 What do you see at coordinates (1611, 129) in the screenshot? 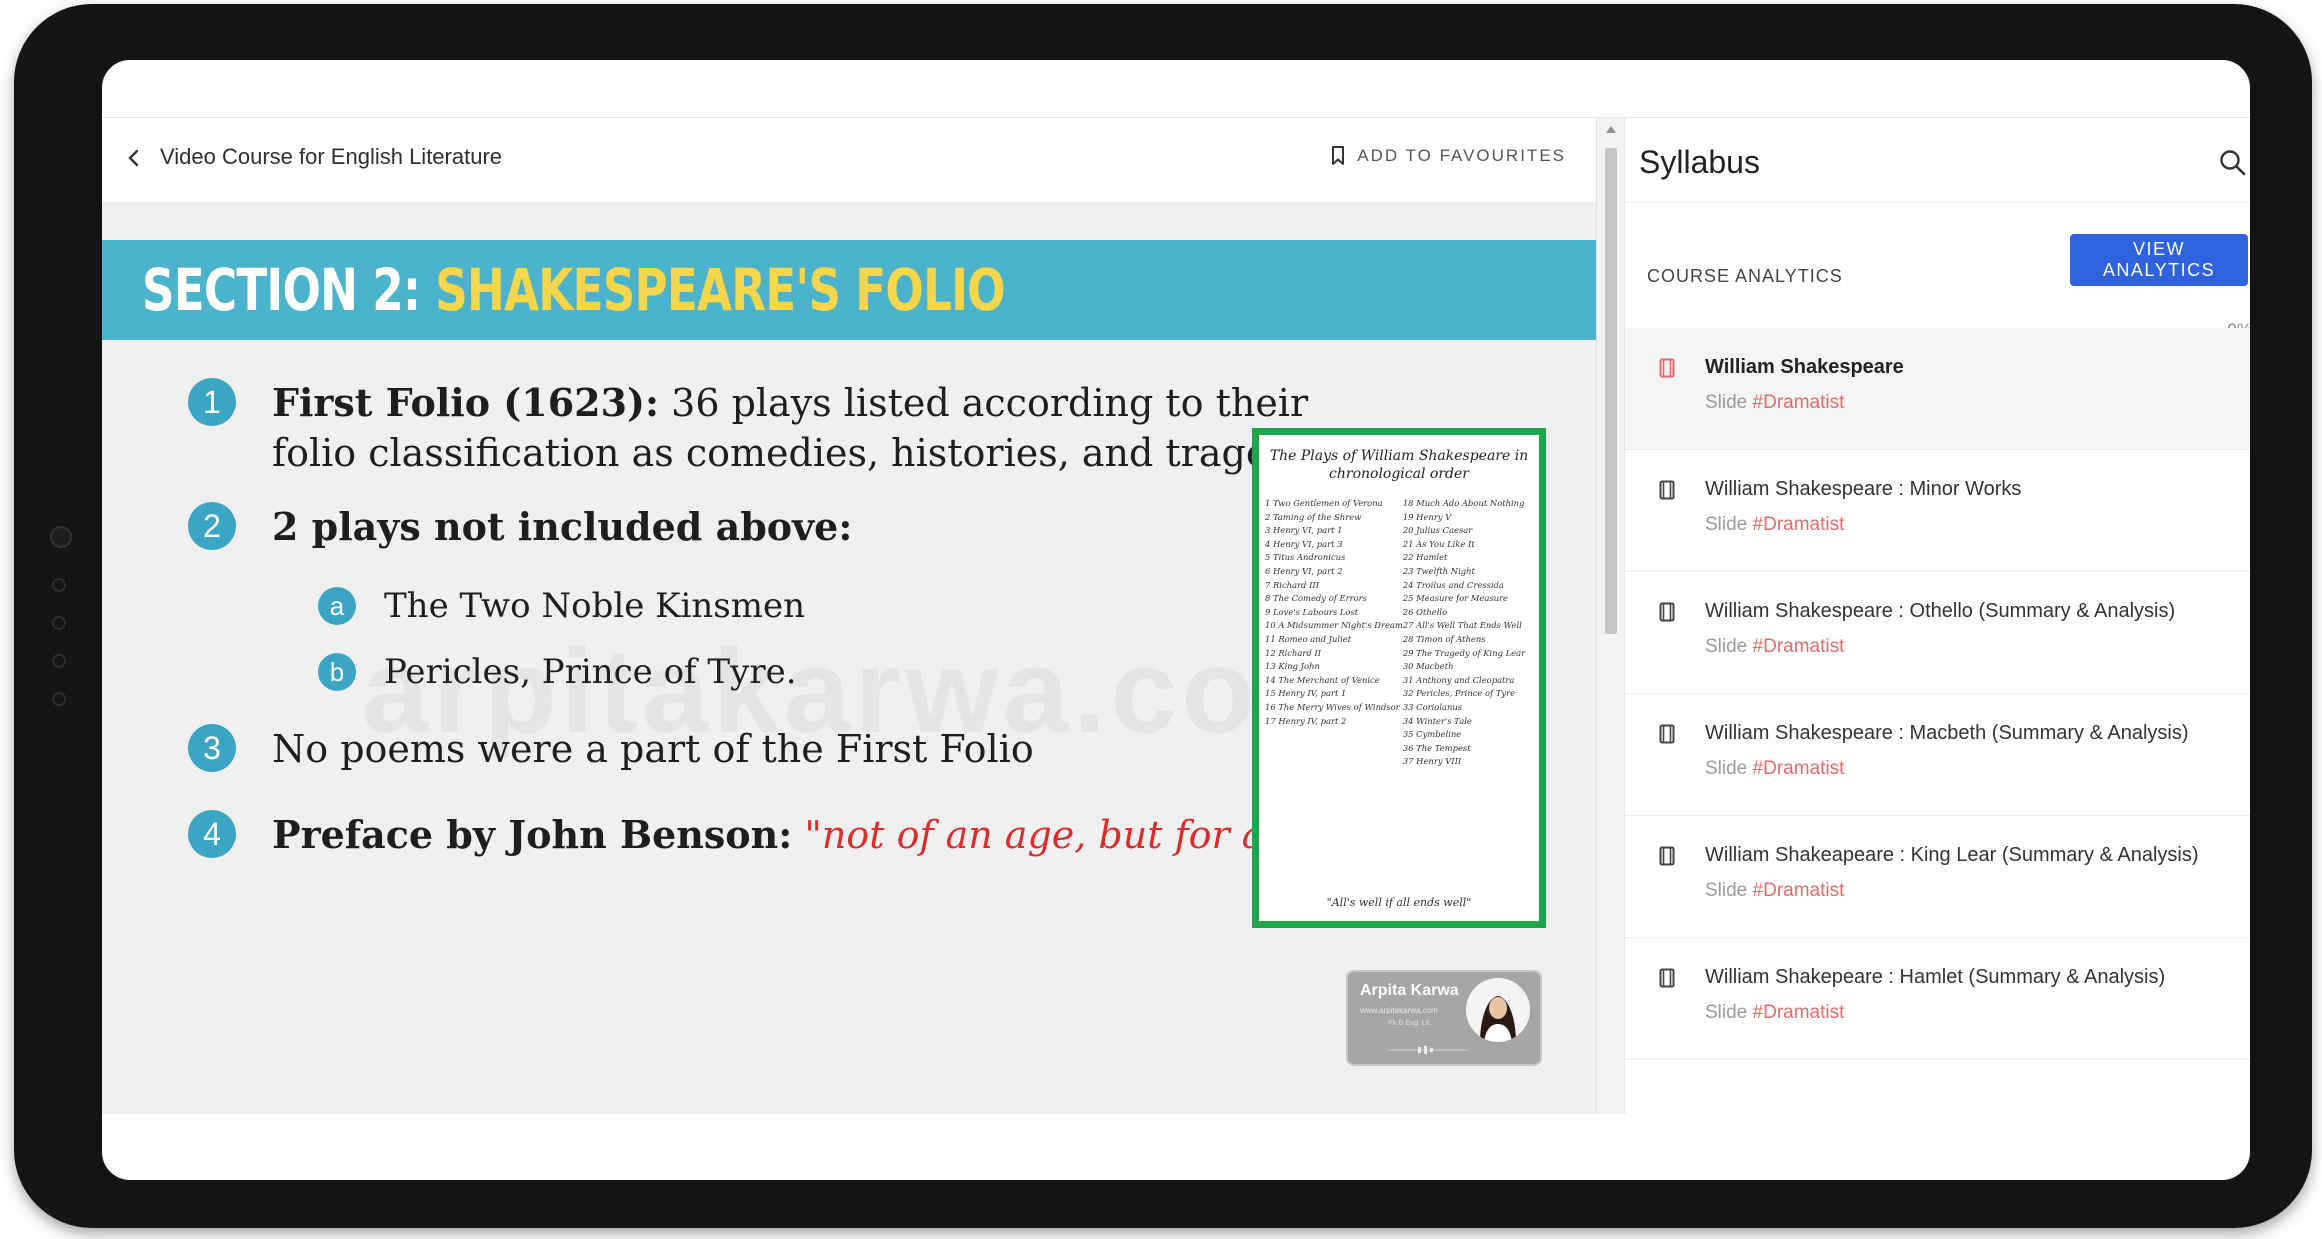
I see `scroll-up-arrow-icon` at bounding box center [1611, 129].